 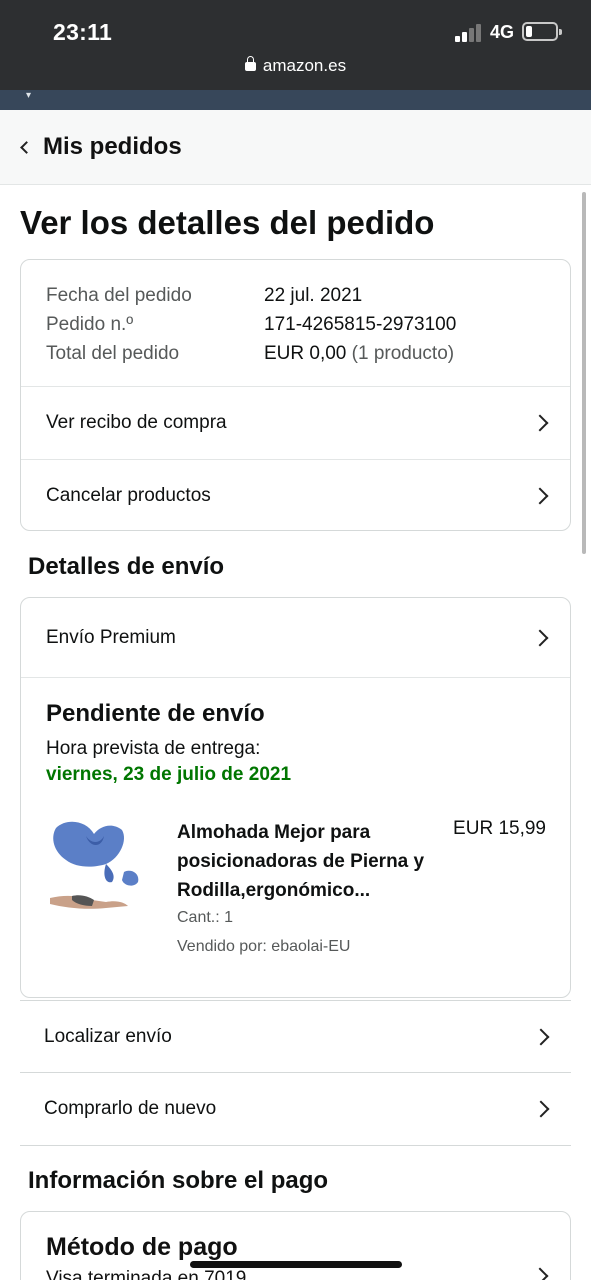 What do you see at coordinates (130, 1109) in the screenshot?
I see `buy-again-label: Comprarlo de nuevo` at bounding box center [130, 1109].